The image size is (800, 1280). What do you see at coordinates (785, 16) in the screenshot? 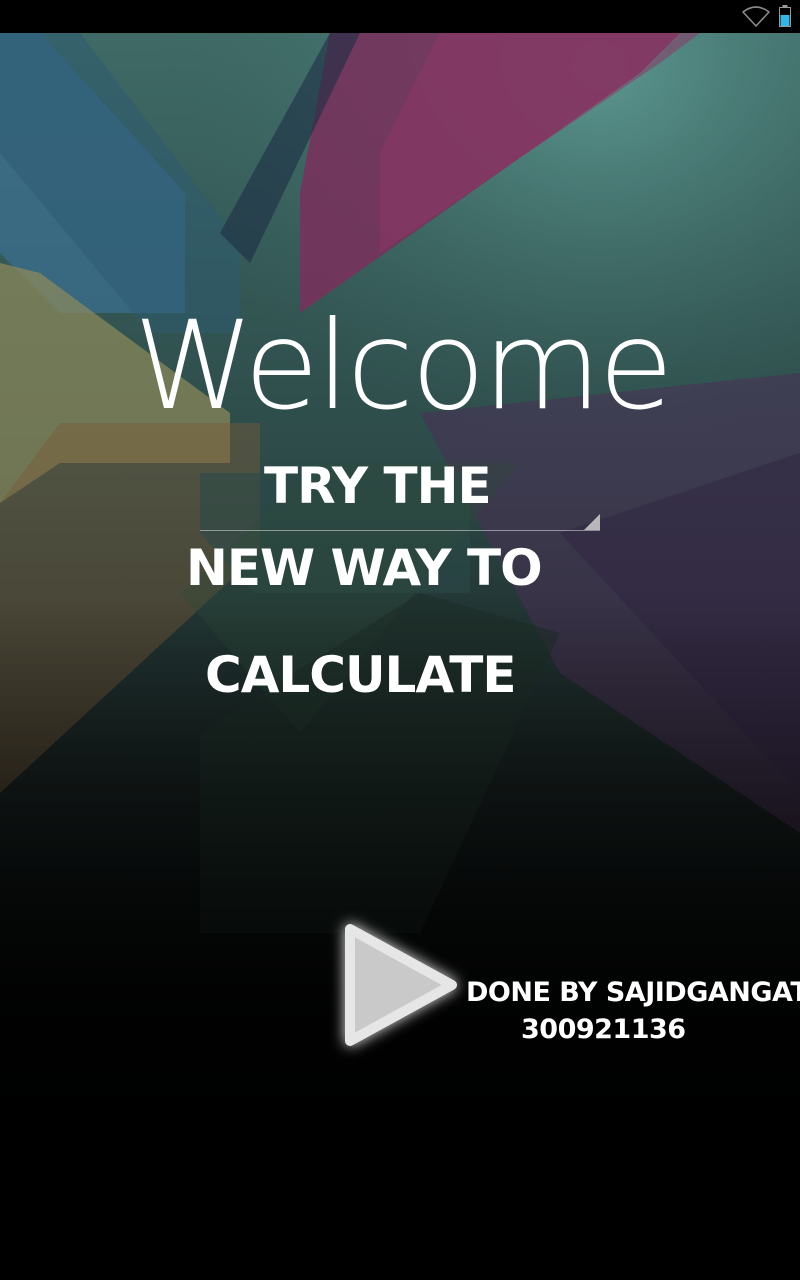
I see `battery-icon` at bounding box center [785, 16].